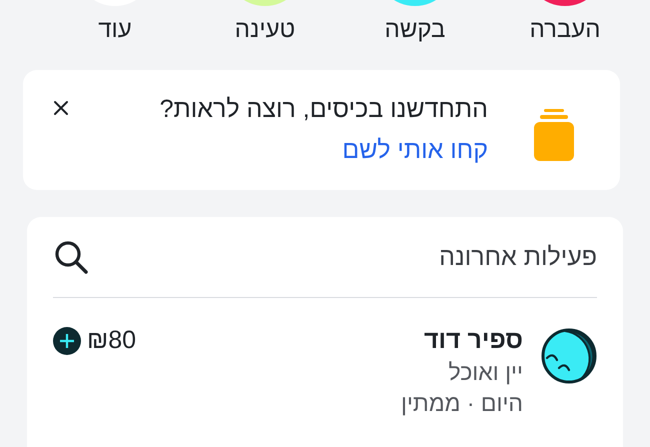  Describe the element at coordinates (67, 340) in the screenshot. I see `plus-icon` at that location.